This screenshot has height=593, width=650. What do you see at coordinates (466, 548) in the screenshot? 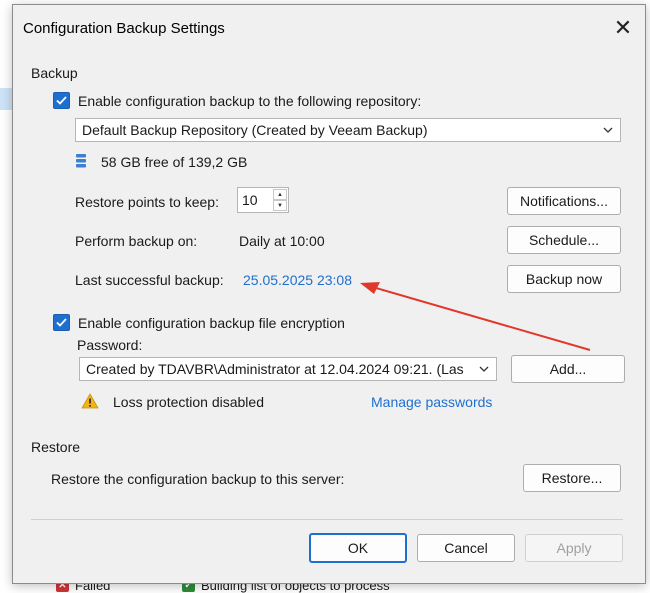
I see `cancel-button: Cancel` at bounding box center [466, 548].